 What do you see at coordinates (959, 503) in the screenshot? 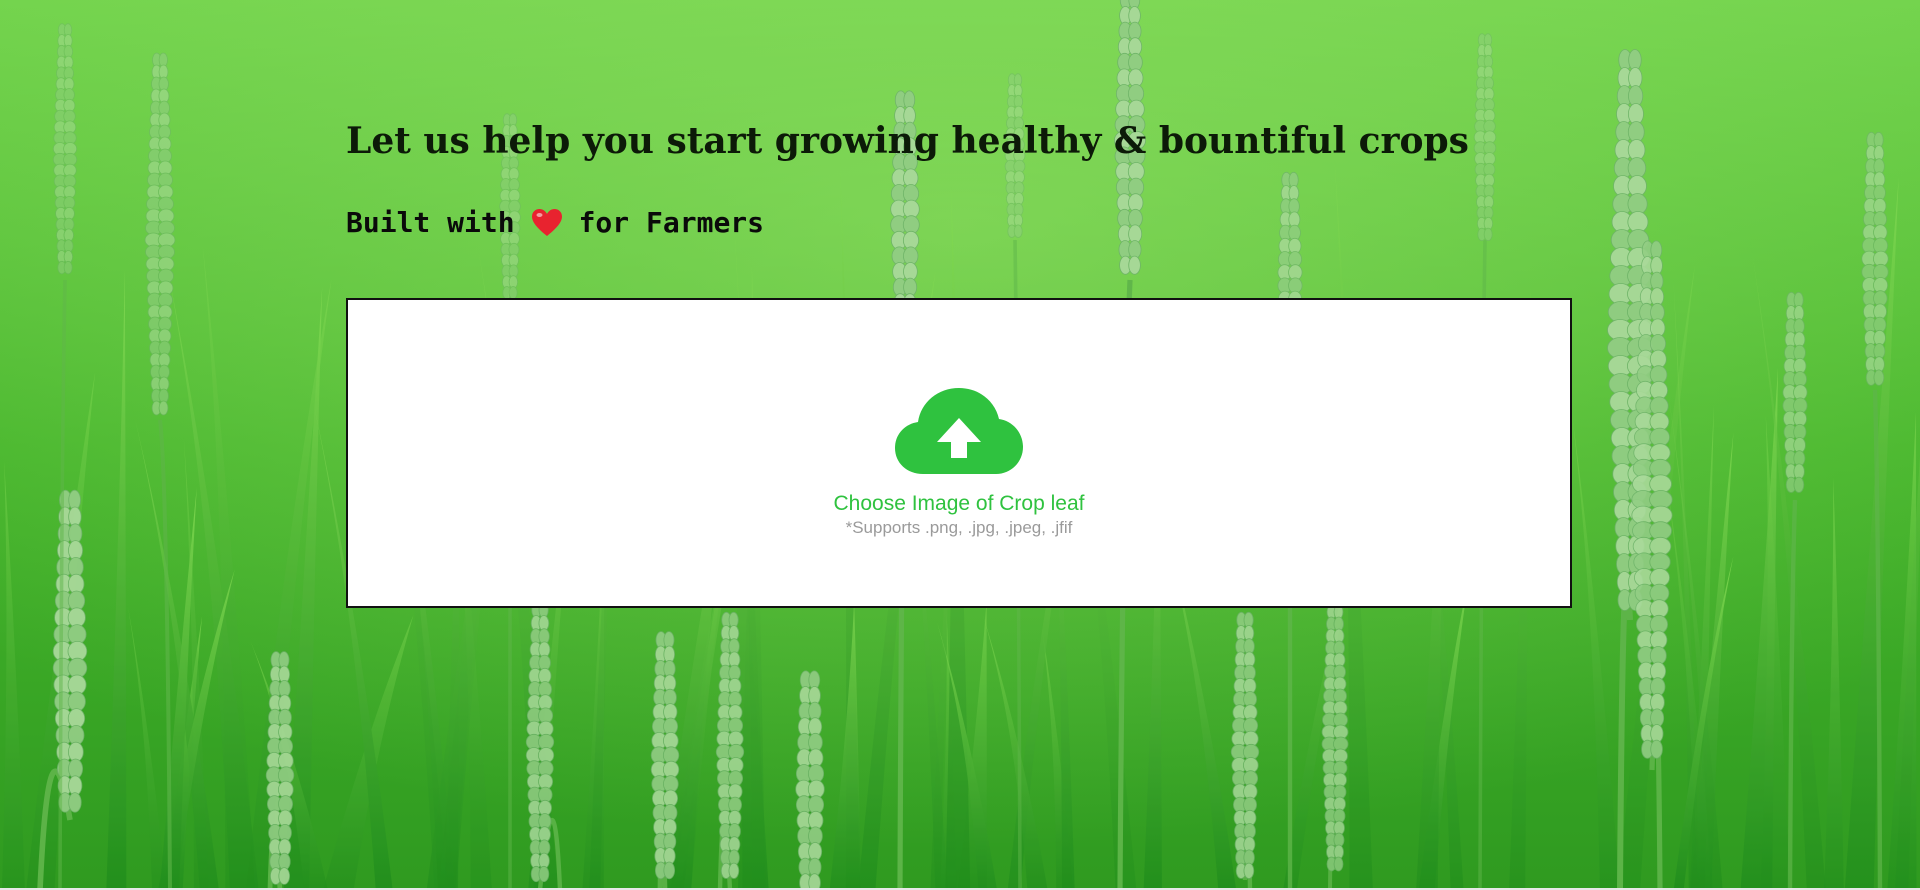
I see `upload-label: Choose Image of Crop leaf` at bounding box center [959, 503].